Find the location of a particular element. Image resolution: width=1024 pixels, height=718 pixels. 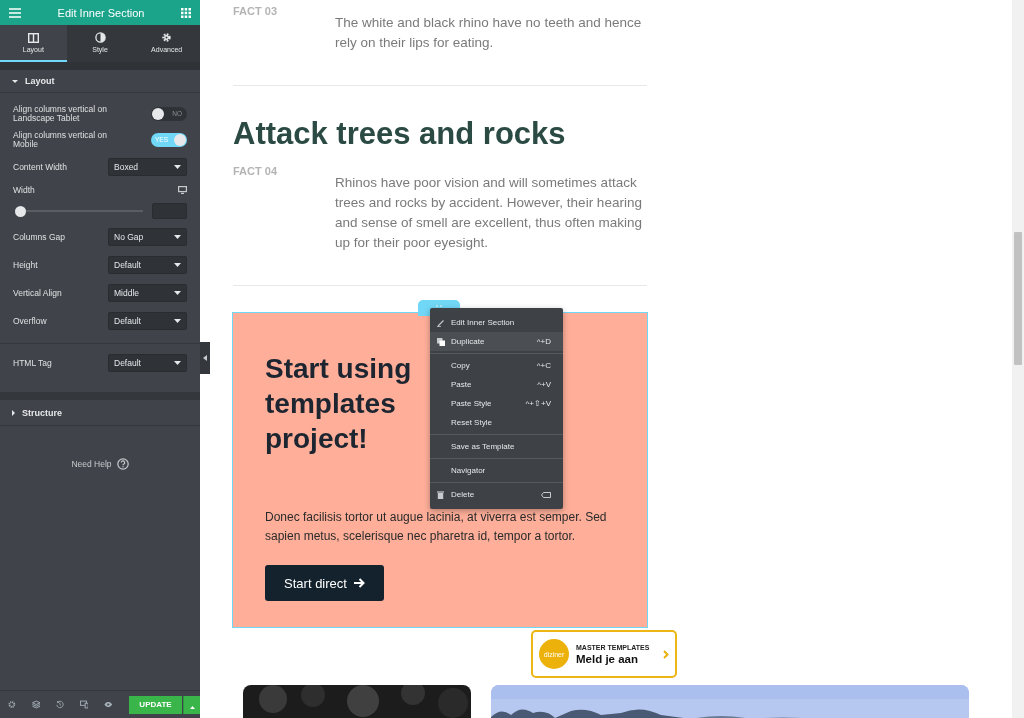

control-label: Width is located at coordinates (24, 190).